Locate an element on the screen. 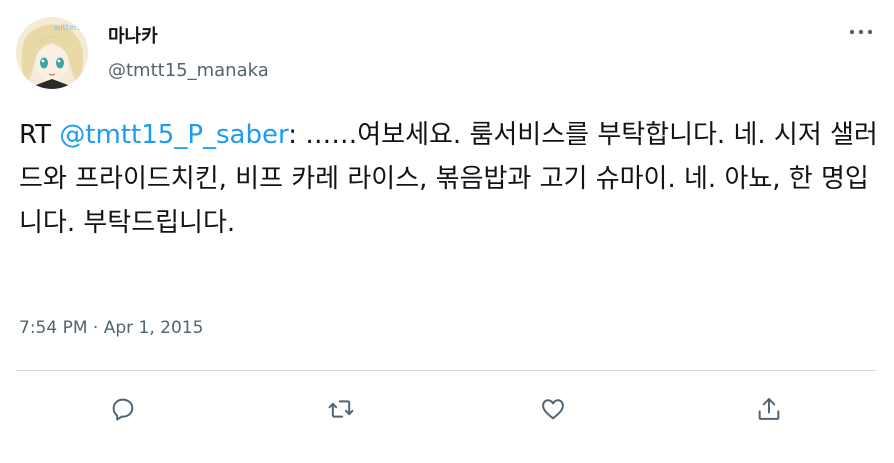 Image resolution: width=894 pixels, height=463 pixels. share-button is located at coordinates (769, 409).